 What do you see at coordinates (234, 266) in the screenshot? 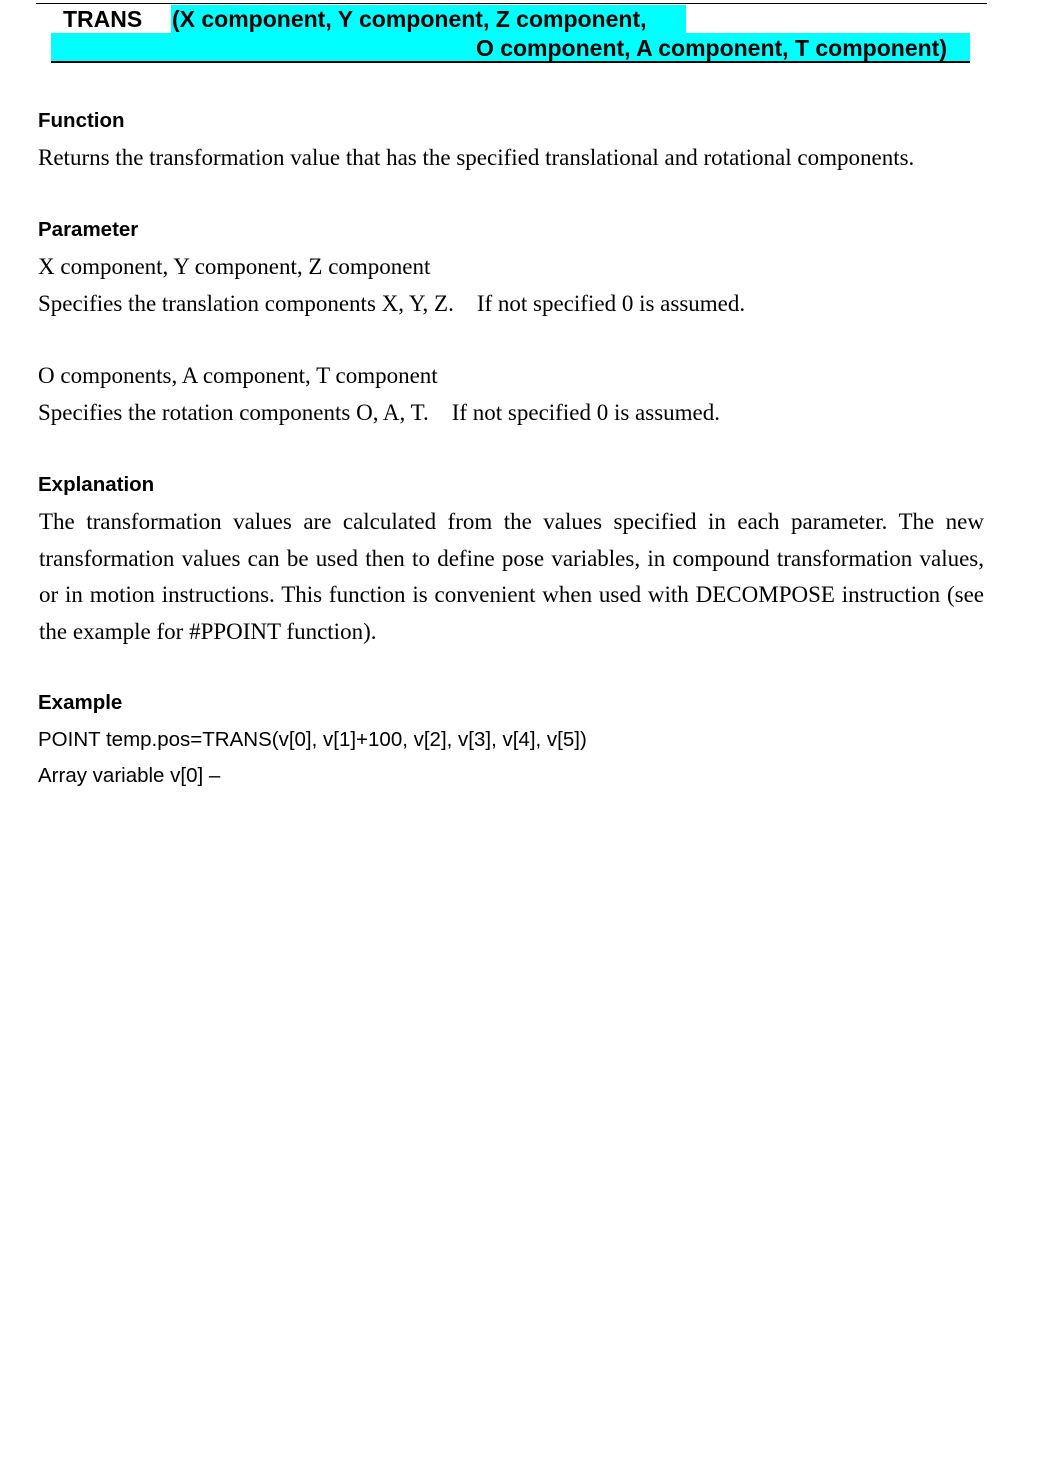
I see `translation-param-name: X component, Y component, Z component` at bounding box center [234, 266].